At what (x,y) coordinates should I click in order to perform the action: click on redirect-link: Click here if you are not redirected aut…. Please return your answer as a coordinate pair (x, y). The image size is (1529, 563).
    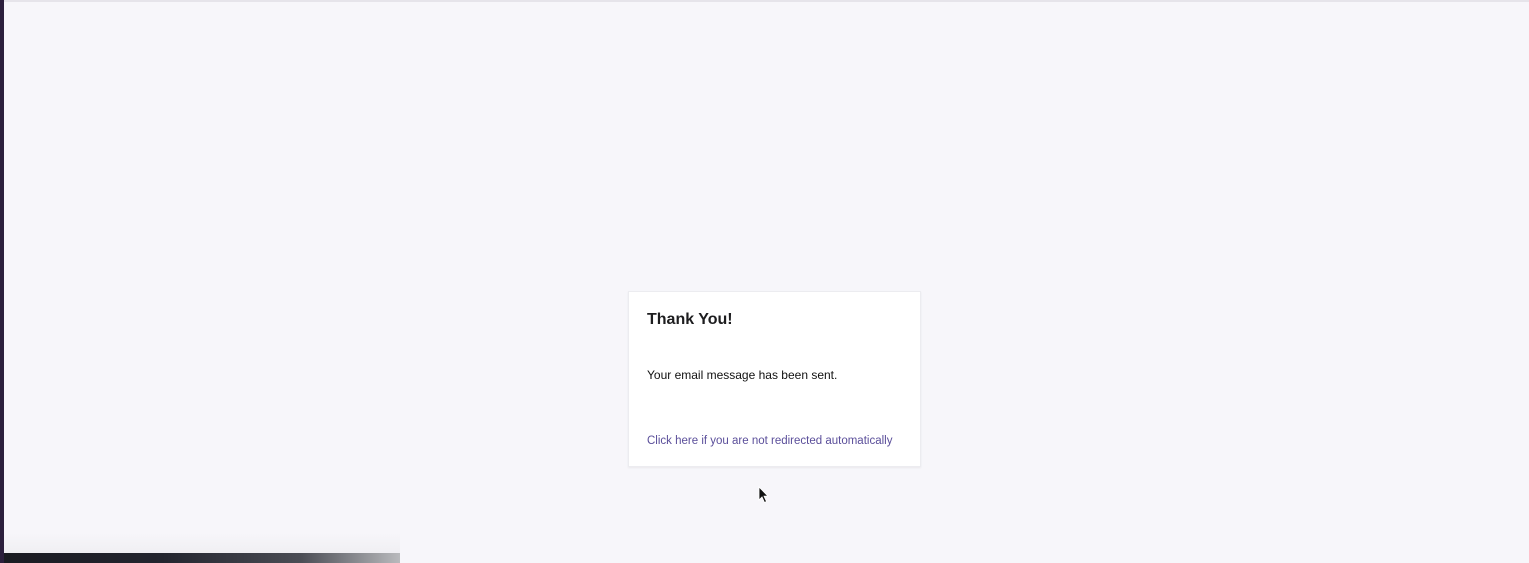
    Looking at the image, I should click on (769, 441).